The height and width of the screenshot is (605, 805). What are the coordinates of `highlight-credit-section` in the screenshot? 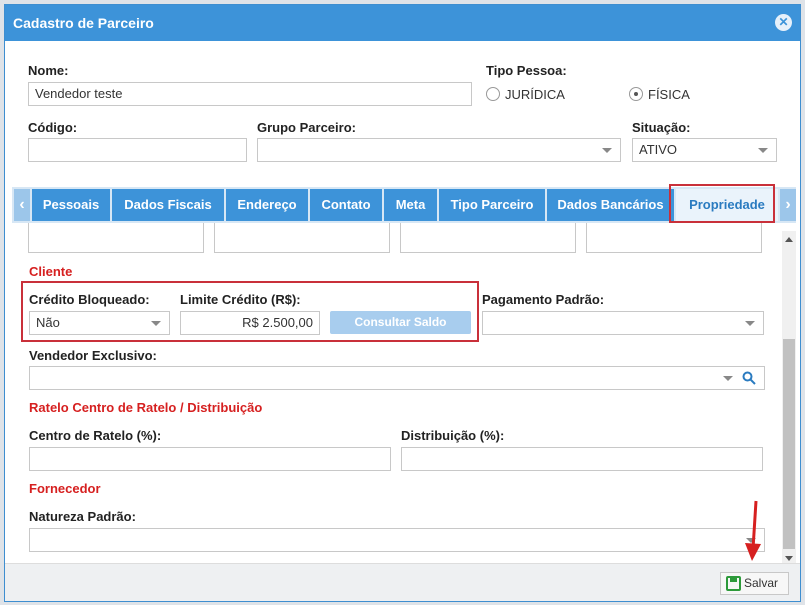 It's located at (250, 311).